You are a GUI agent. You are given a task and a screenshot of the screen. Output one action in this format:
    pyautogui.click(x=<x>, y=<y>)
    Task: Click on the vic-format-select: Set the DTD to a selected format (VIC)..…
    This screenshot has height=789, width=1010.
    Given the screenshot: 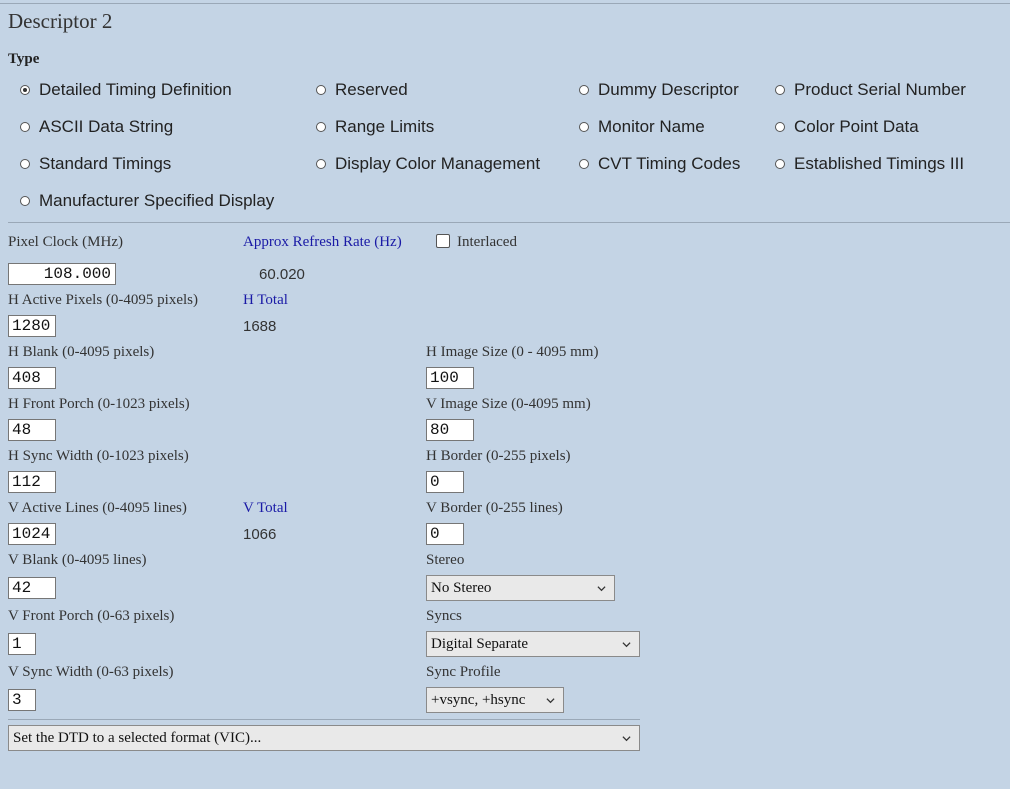 What is the action you would take?
    pyautogui.click(x=324, y=738)
    